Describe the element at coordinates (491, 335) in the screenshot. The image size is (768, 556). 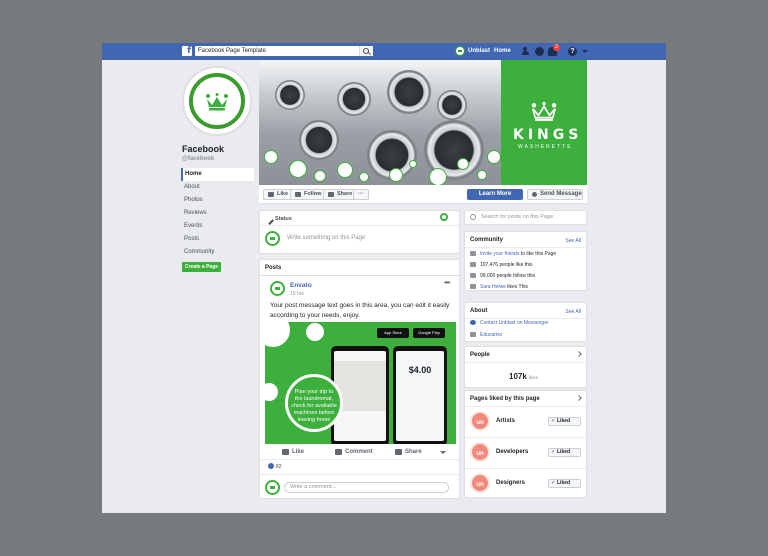
I see `category-link: Education` at that location.